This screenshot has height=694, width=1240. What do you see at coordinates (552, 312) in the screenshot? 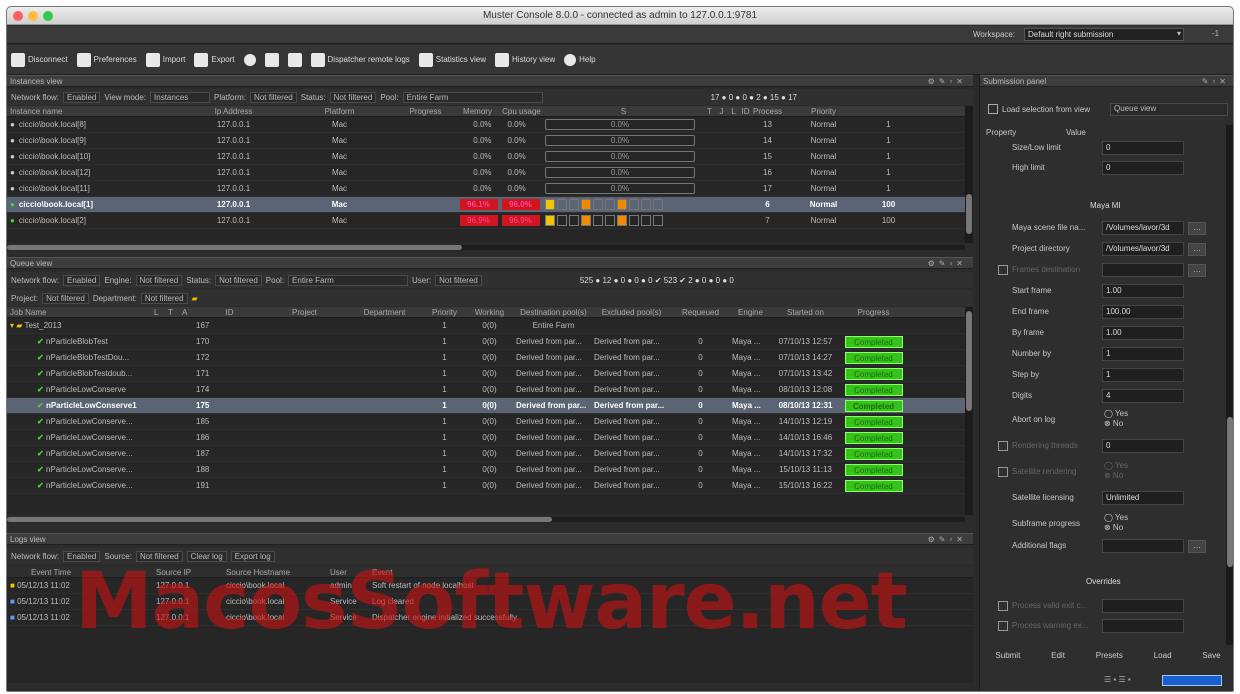
I see `column-header: Destination pool(s)` at bounding box center [552, 312].